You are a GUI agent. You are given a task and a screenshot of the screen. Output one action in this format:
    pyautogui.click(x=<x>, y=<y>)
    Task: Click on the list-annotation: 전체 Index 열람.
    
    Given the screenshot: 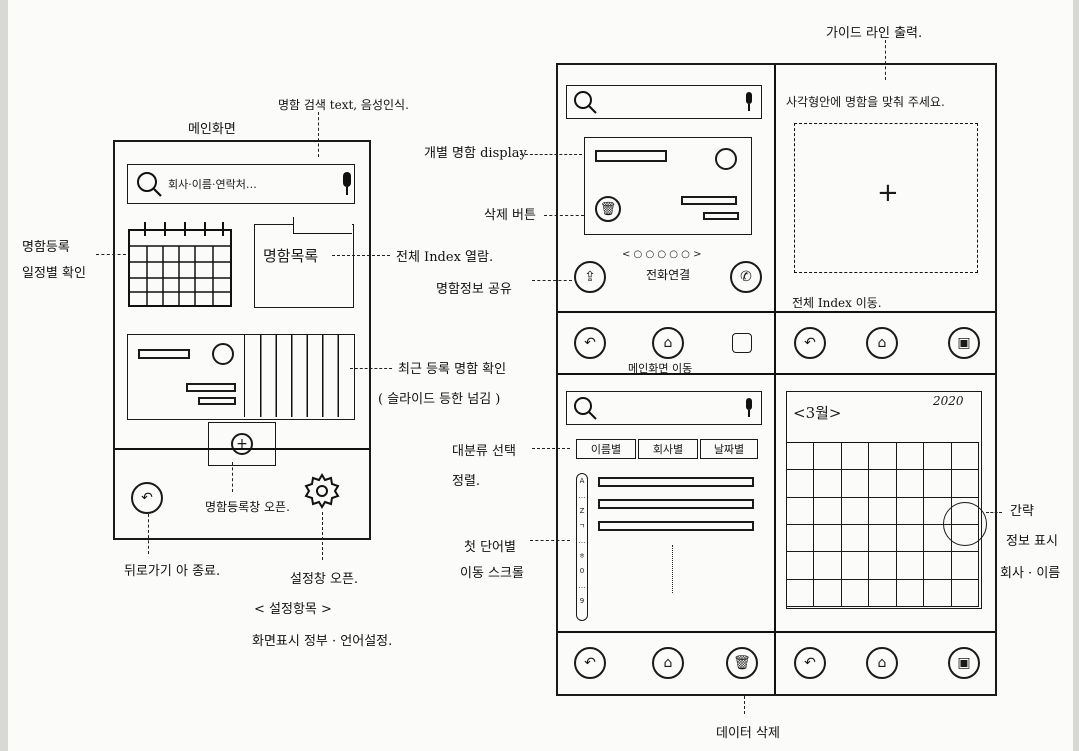 What is the action you would take?
    pyautogui.click(x=445, y=257)
    